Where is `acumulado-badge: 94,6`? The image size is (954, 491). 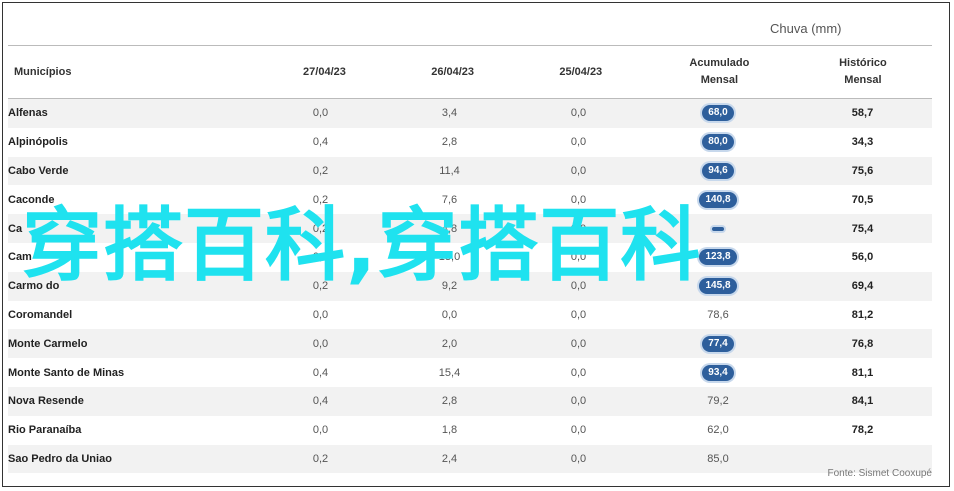 acumulado-badge: 94,6 is located at coordinates (718, 170).